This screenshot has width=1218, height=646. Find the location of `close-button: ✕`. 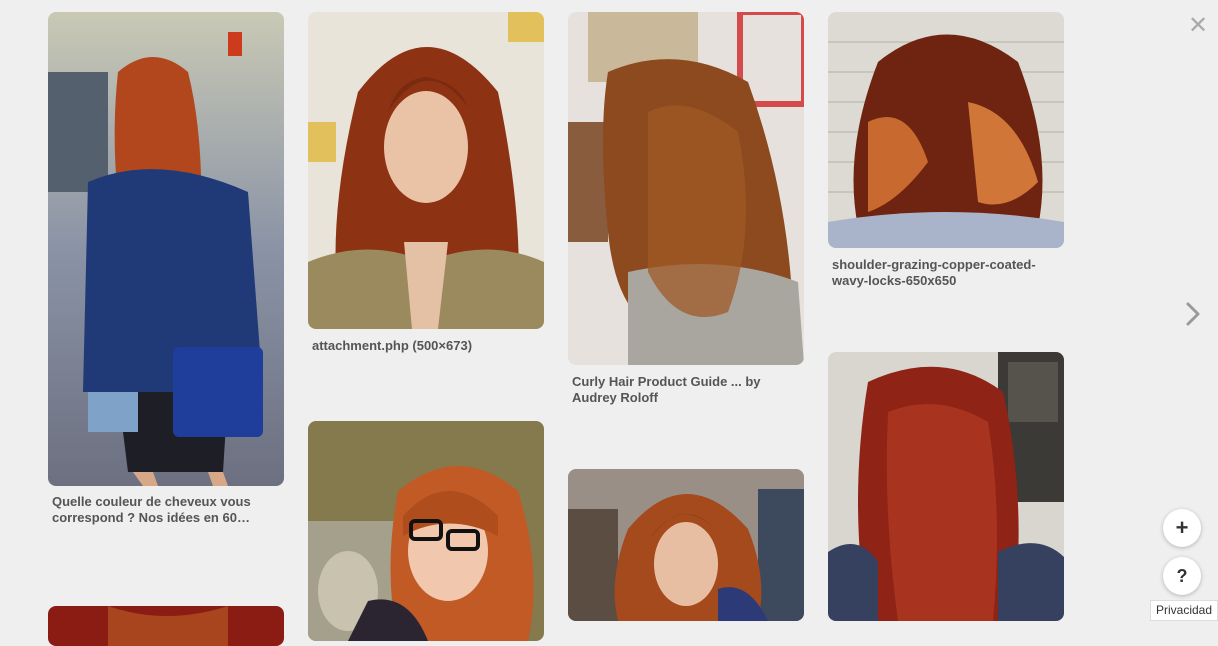

close-button: ✕ is located at coordinates (1198, 26).